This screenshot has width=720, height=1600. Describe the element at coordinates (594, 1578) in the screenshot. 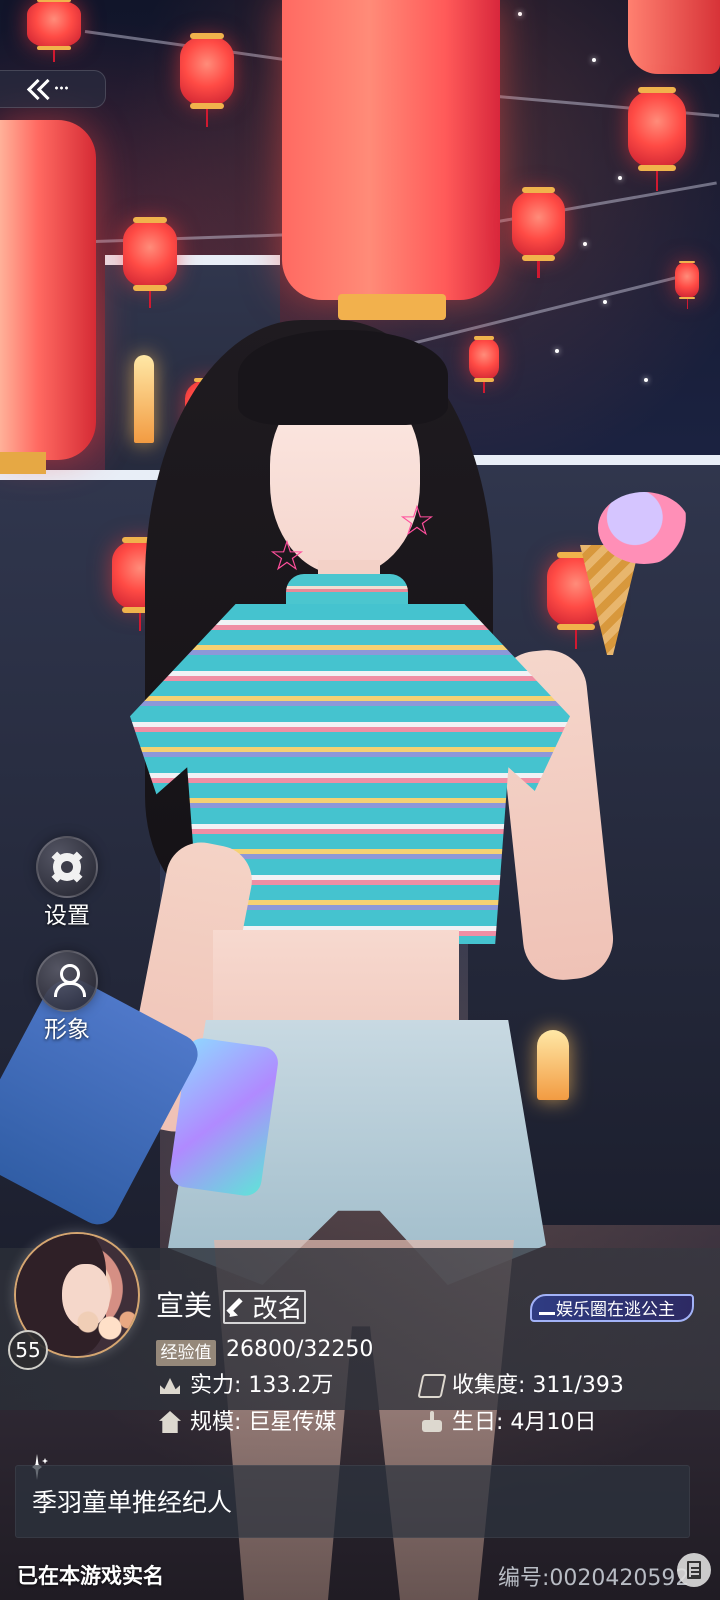

I see `player-id: 编号:0020420592` at that location.